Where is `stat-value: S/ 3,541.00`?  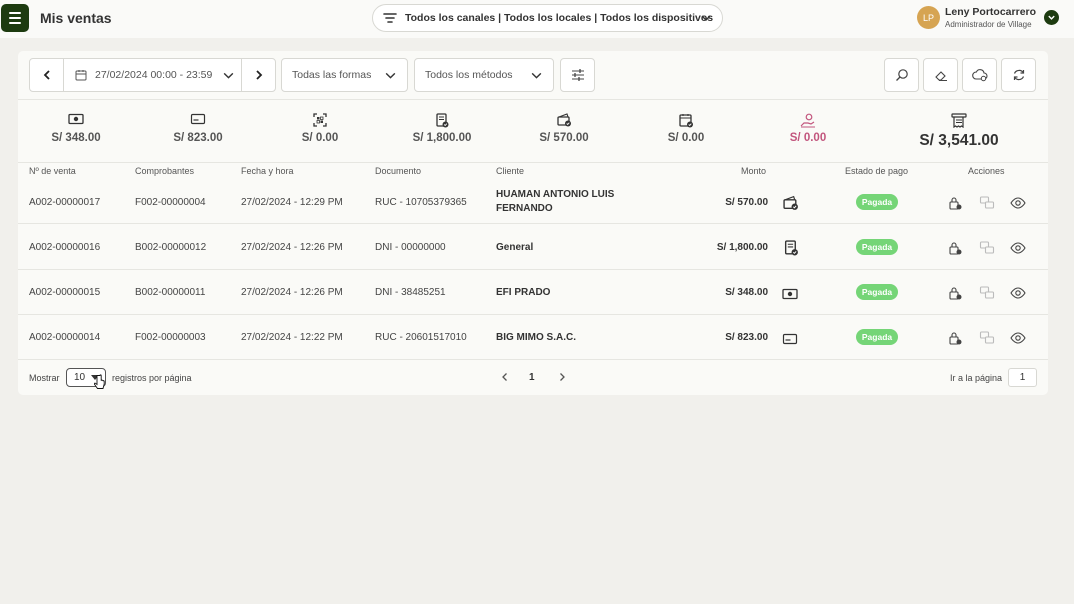 stat-value: S/ 3,541.00 is located at coordinates (959, 140).